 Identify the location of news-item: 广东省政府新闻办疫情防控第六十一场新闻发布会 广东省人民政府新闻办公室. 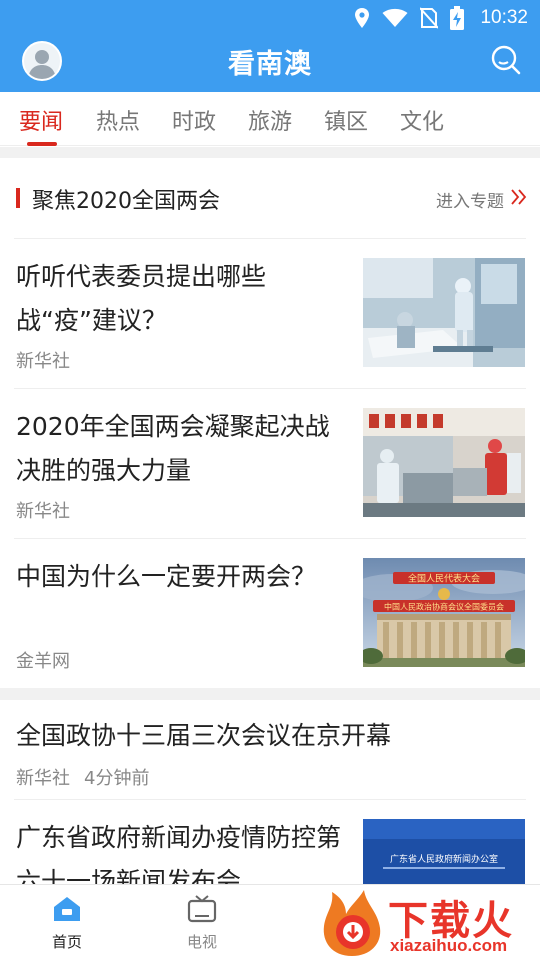
(270, 842).